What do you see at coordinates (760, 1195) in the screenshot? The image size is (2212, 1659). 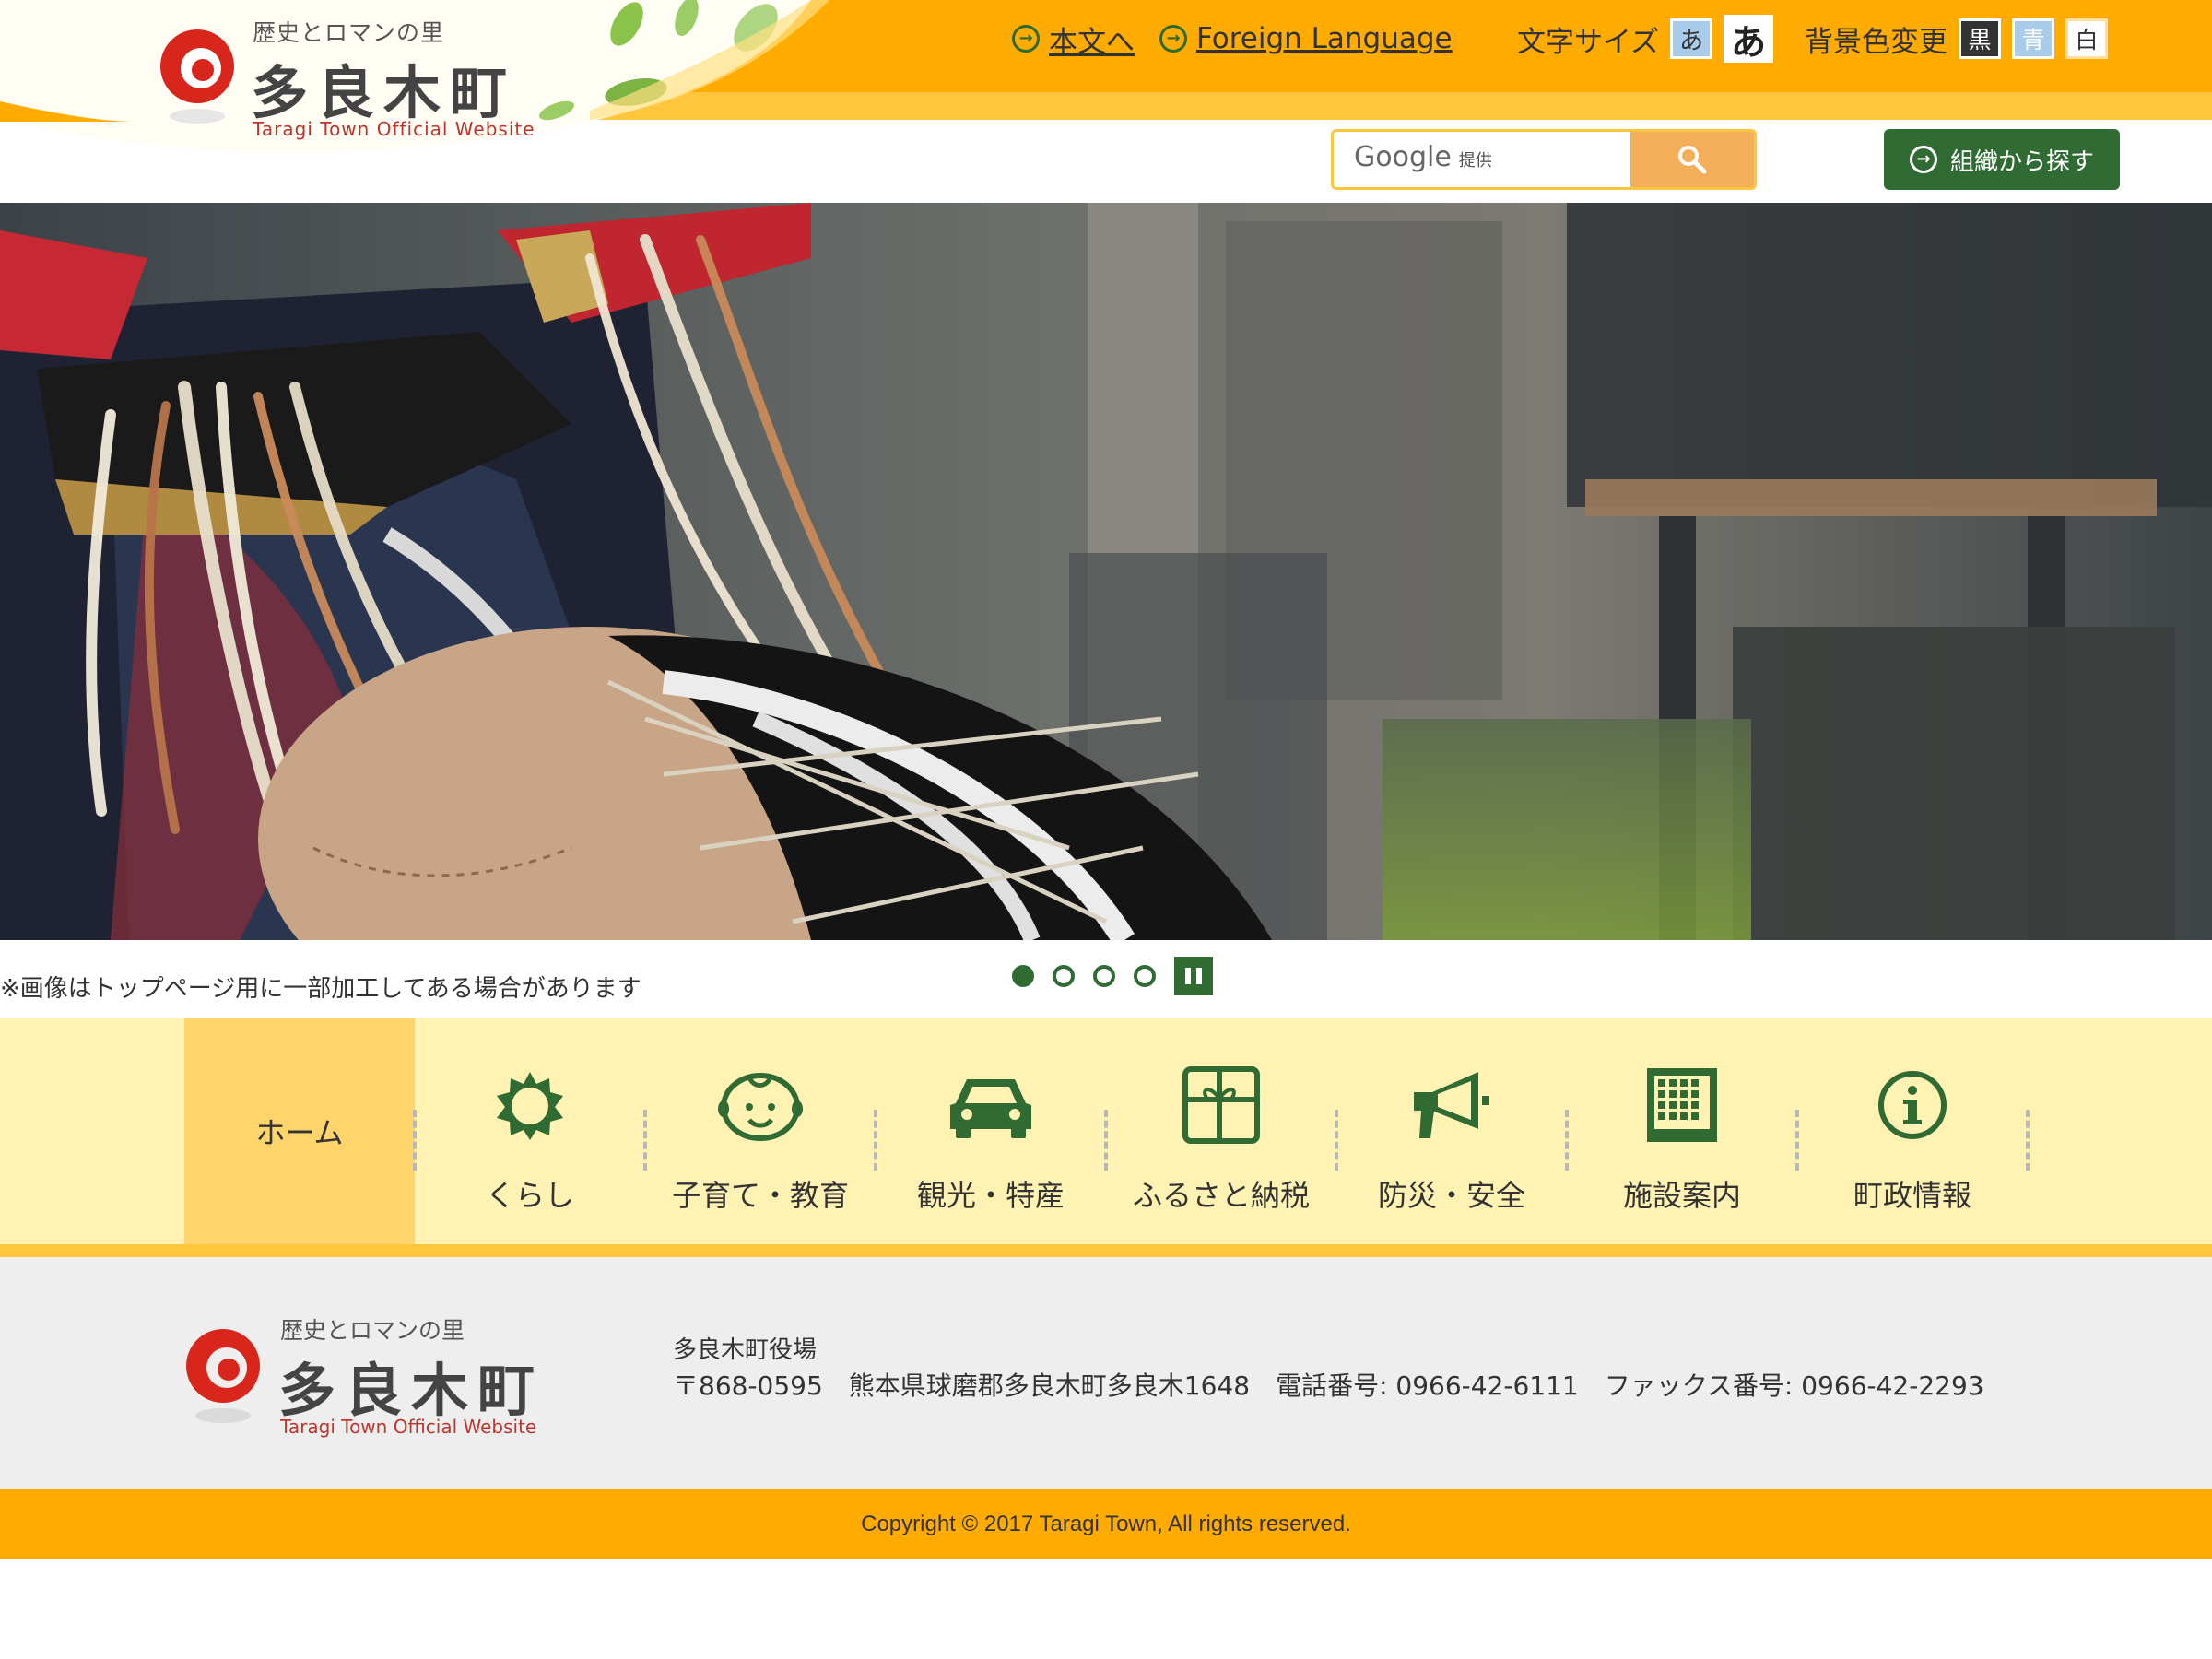 I see `nav-item-label: 子育て・教育` at bounding box center [760, 1195].